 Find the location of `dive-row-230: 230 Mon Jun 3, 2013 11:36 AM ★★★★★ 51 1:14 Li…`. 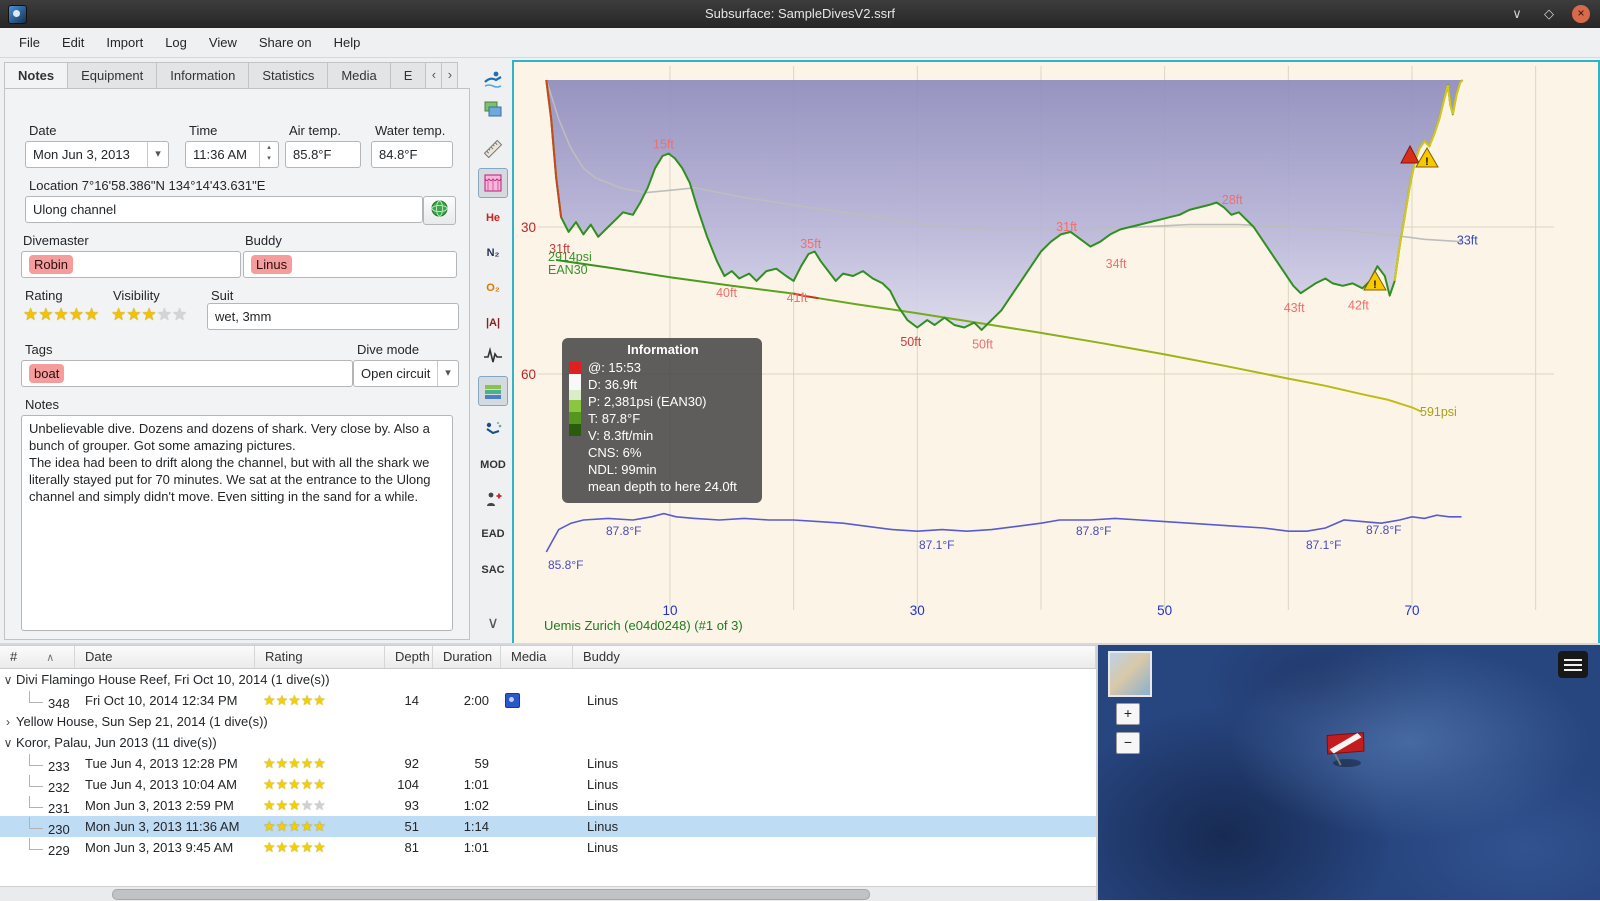

dive-row-230: 230 Mon Jun 3, 2013 11:36 AM ★★★★★ 51 1:14 Li… is located at coordinates (548, 826).